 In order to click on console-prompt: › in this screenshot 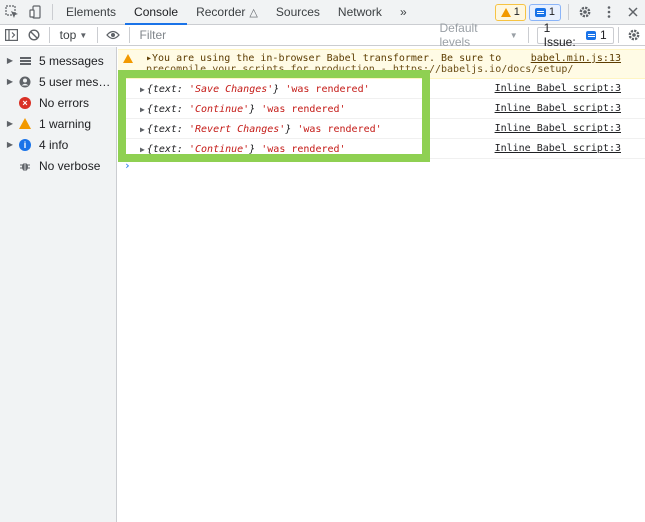, I will do `click(127, 165)`.